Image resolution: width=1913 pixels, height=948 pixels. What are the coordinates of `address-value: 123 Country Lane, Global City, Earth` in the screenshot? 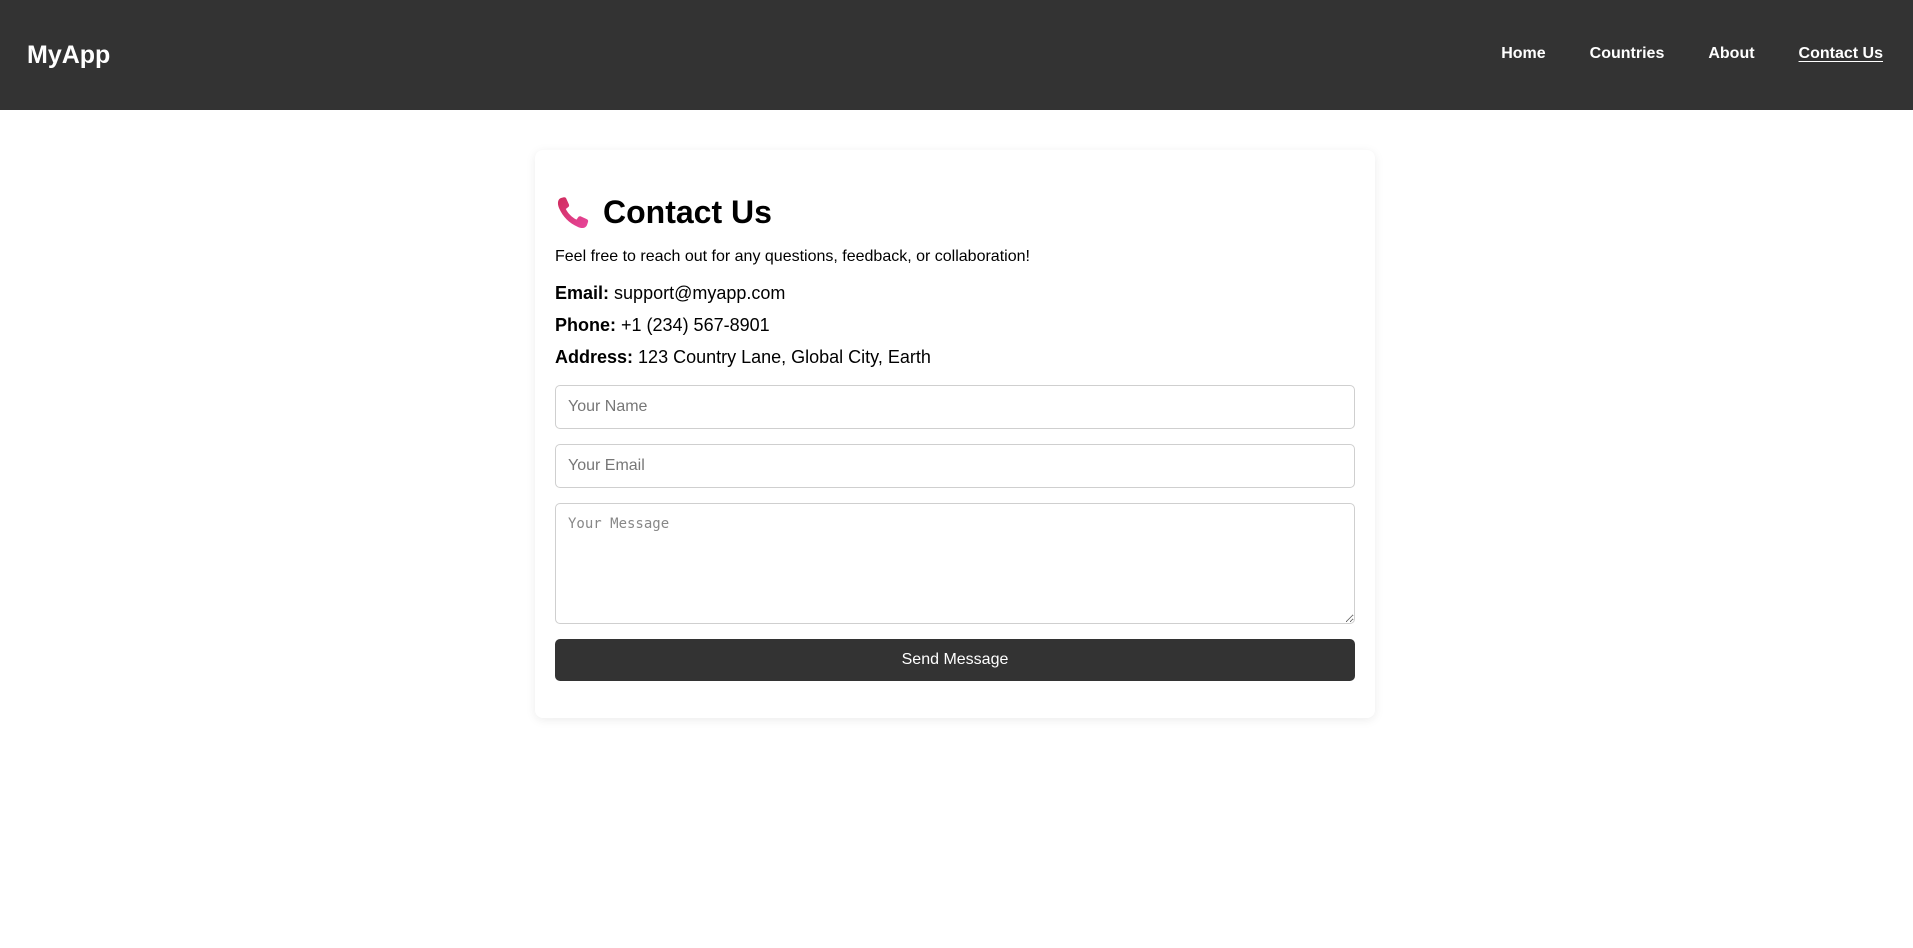 It's located at (784, 357).